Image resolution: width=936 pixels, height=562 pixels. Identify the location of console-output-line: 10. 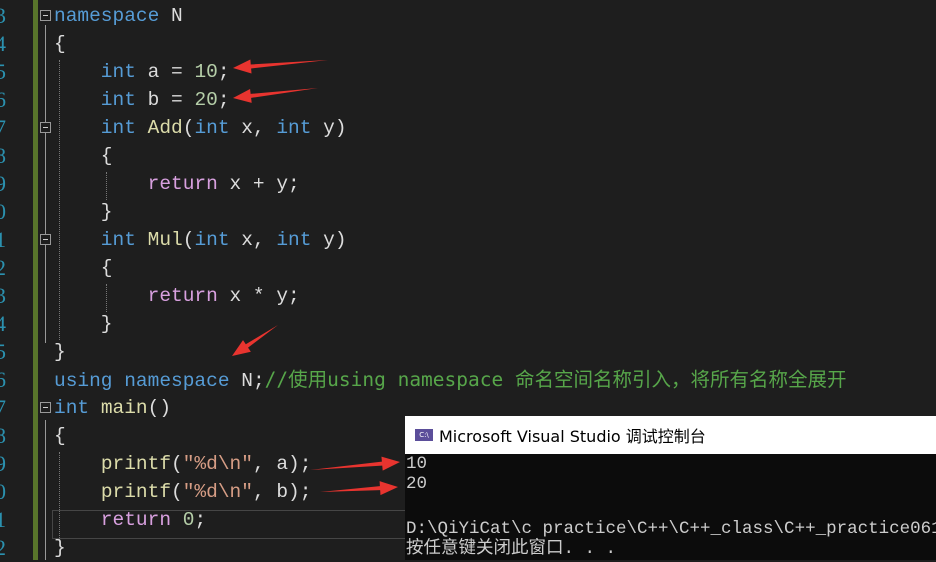
(417, 464).